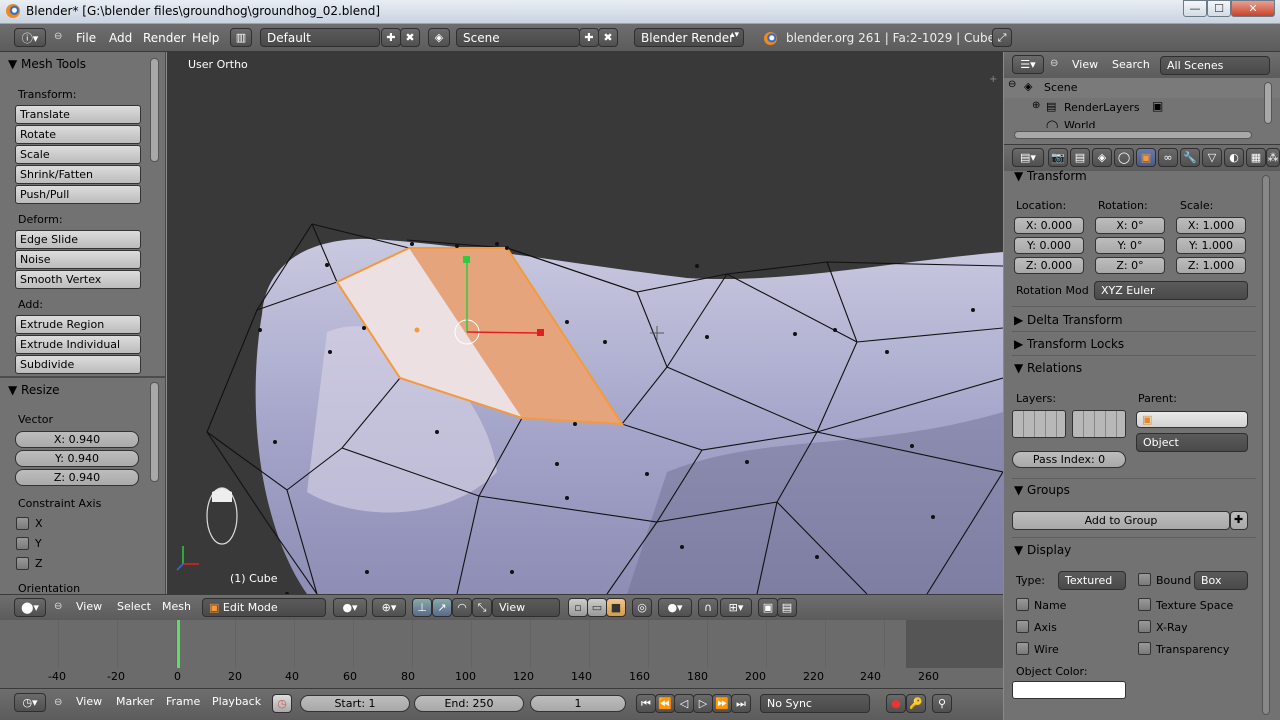 The width and height of the screenshot is (1280, 720). I want to click on menu-frame: Frame, so click(183, 701).